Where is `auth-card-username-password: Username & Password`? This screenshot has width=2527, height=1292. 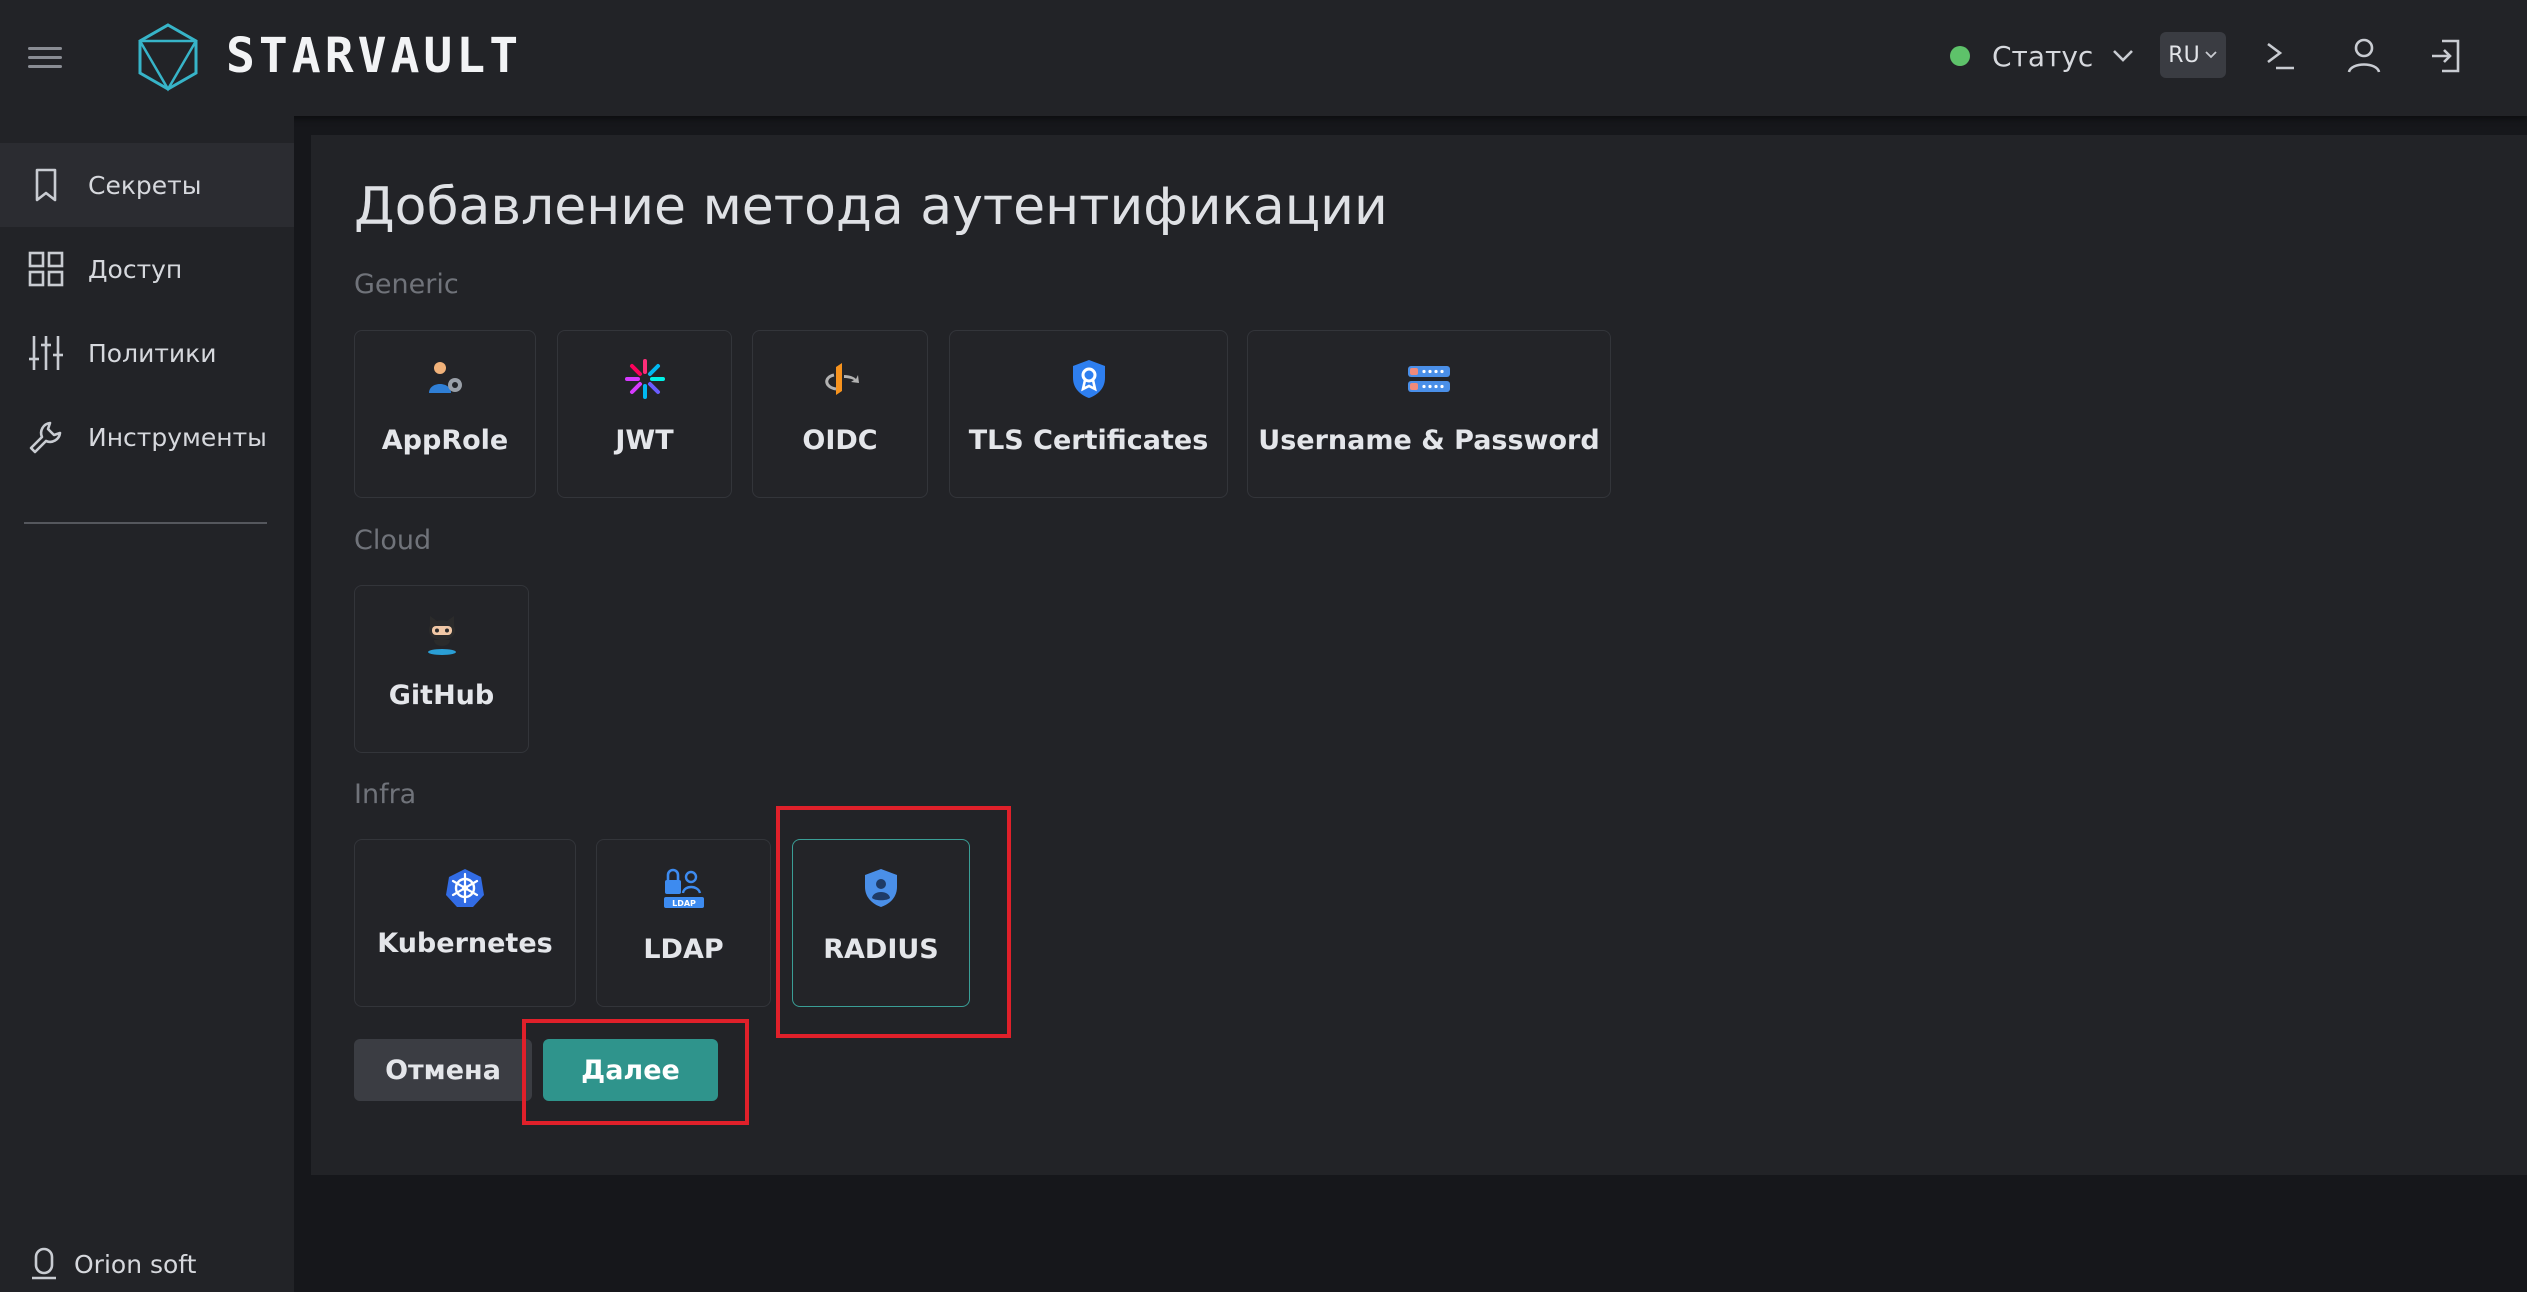 auth-card-username-password: Username & Password is located at coordinates (1429, 414).